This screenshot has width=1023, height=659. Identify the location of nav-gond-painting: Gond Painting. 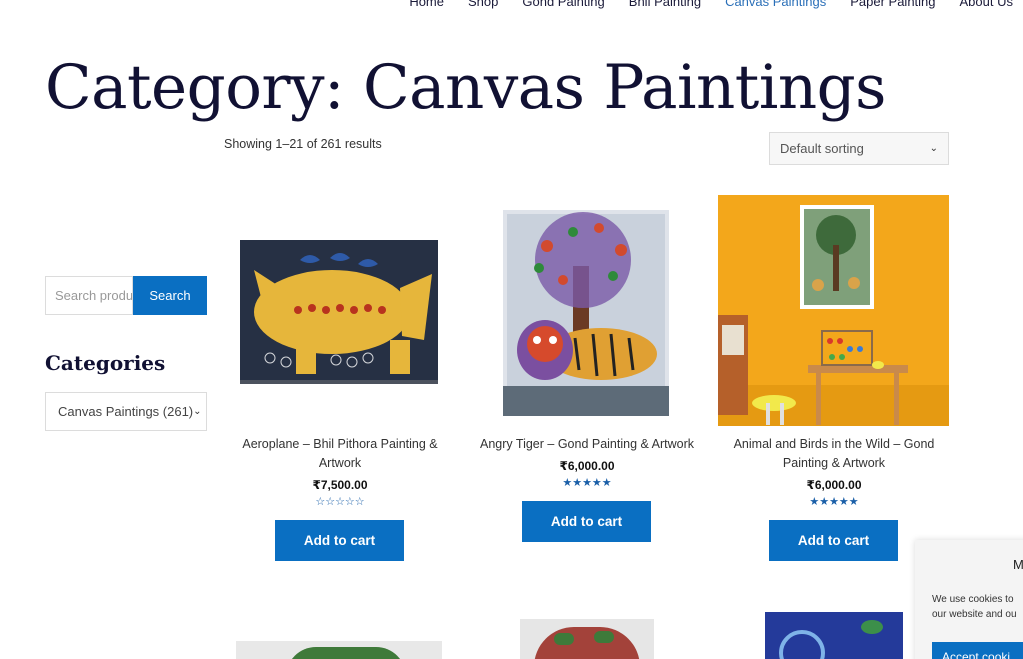
(563, 4).